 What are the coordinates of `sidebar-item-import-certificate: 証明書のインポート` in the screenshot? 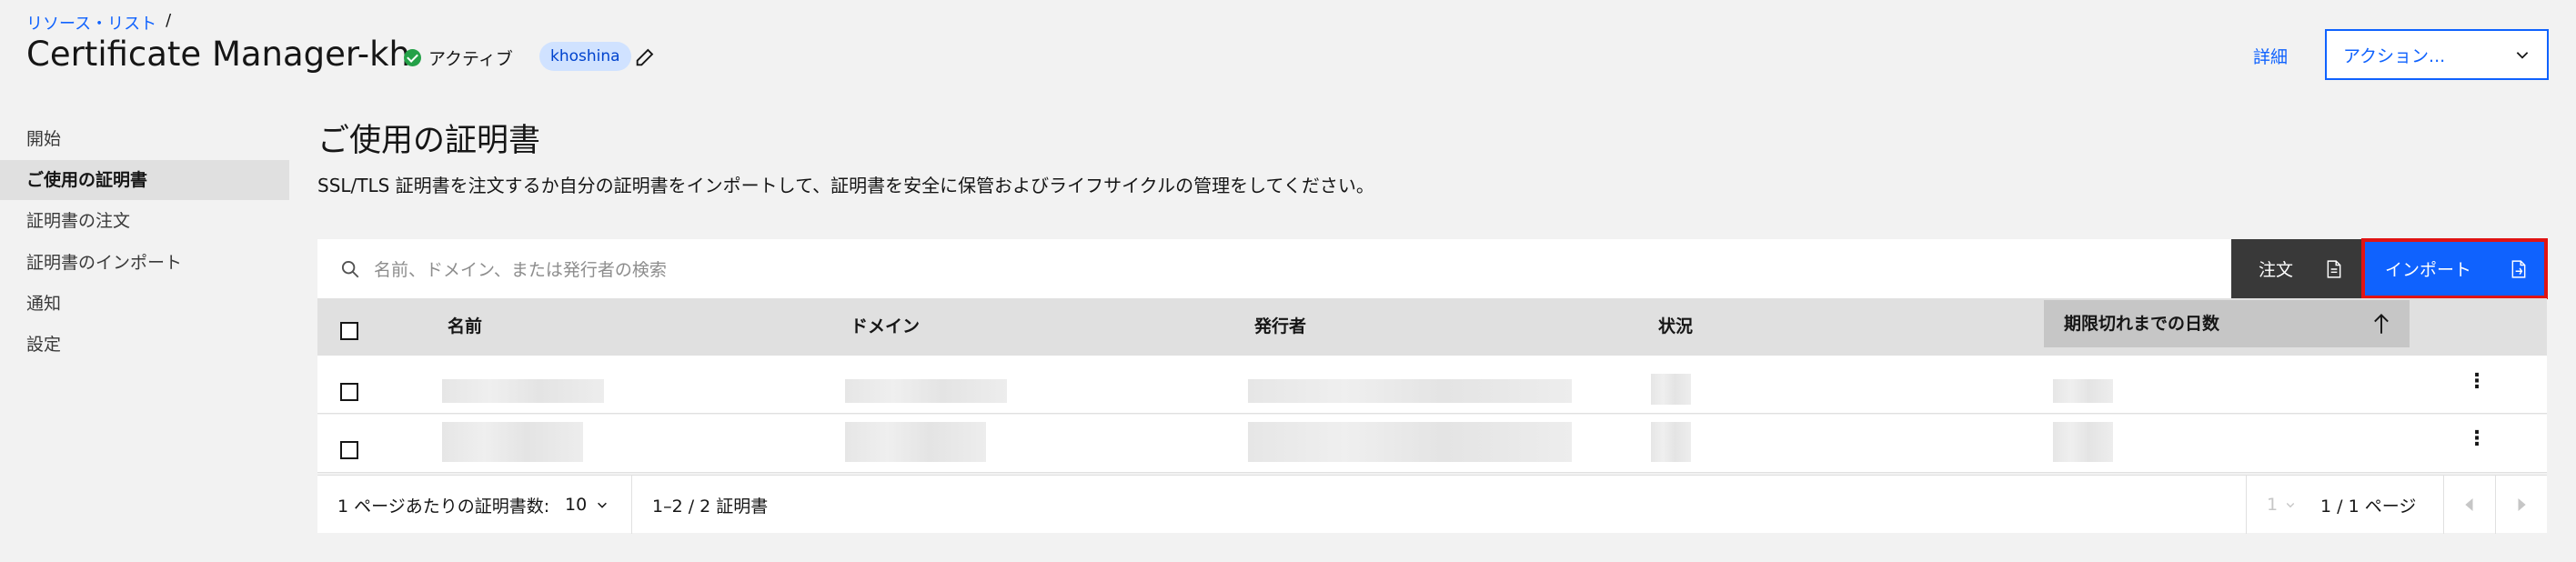 It's located at (144, 263).